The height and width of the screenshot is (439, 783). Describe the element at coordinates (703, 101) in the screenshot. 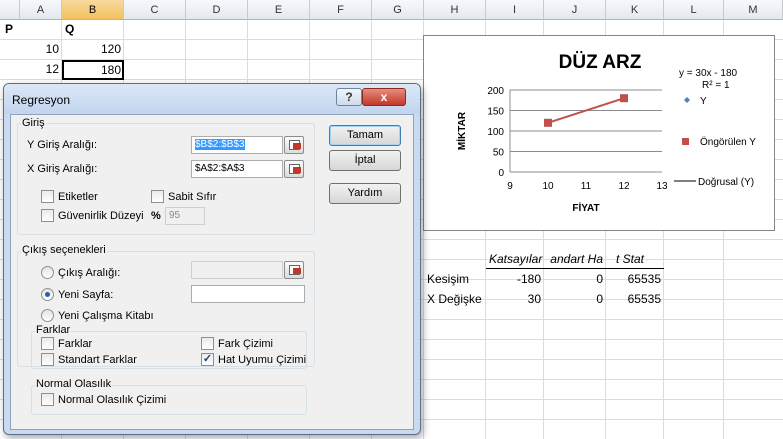

I see `legend-label-y: Y` at that location.